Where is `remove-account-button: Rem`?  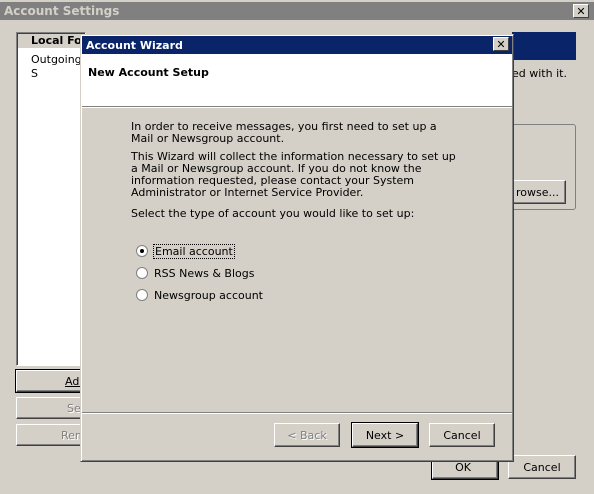 remove-account-button: Rem is located at coordinates (51, 435).